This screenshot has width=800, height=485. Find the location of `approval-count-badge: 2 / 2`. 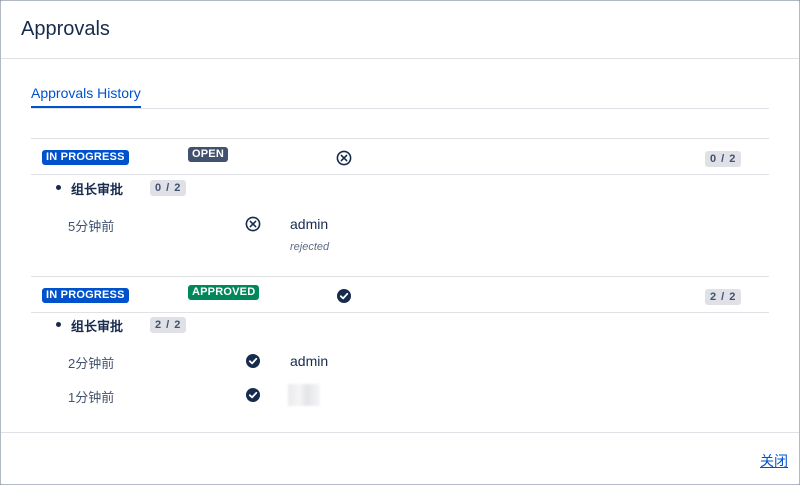

approval-count-badge: 2 / 2 is located at coordinates (723, 297).